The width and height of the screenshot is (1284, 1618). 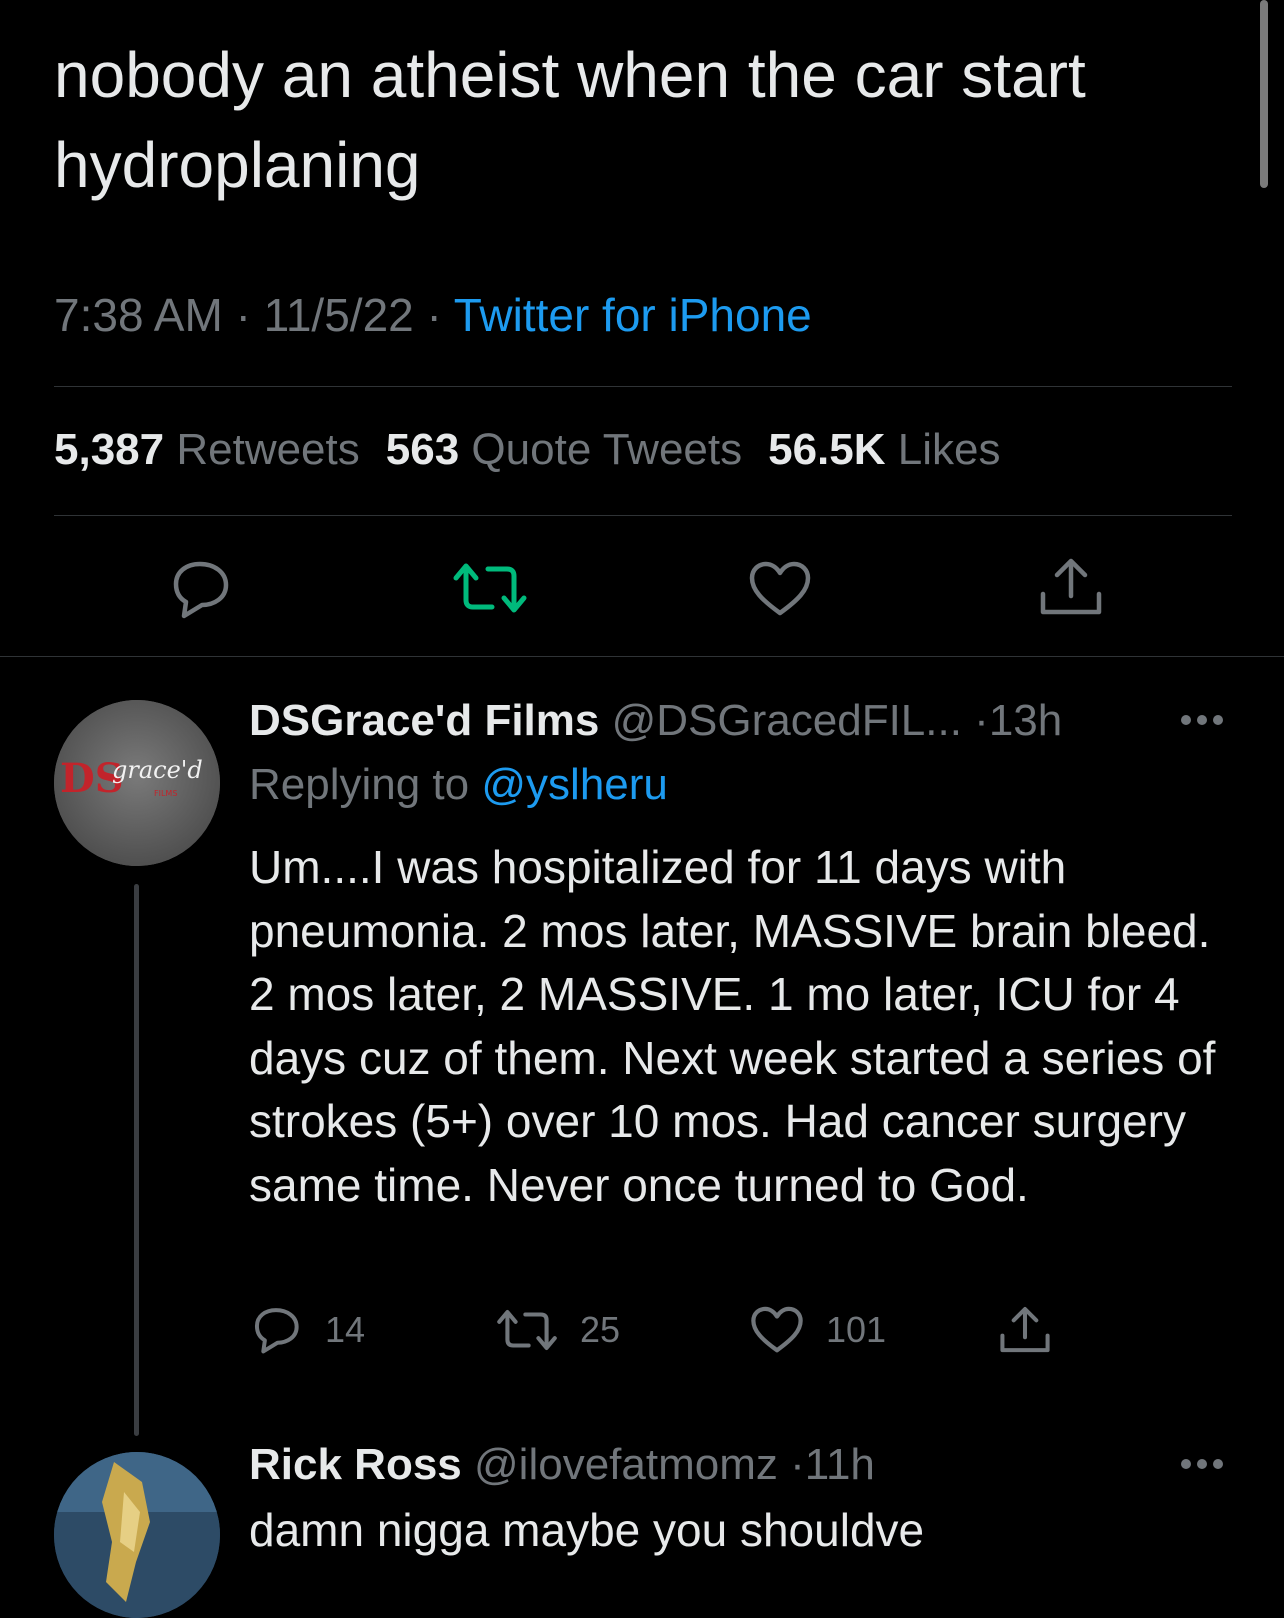 I want to click on logo-icon: DS grace'd FILMS, so click(x=137, y=783).